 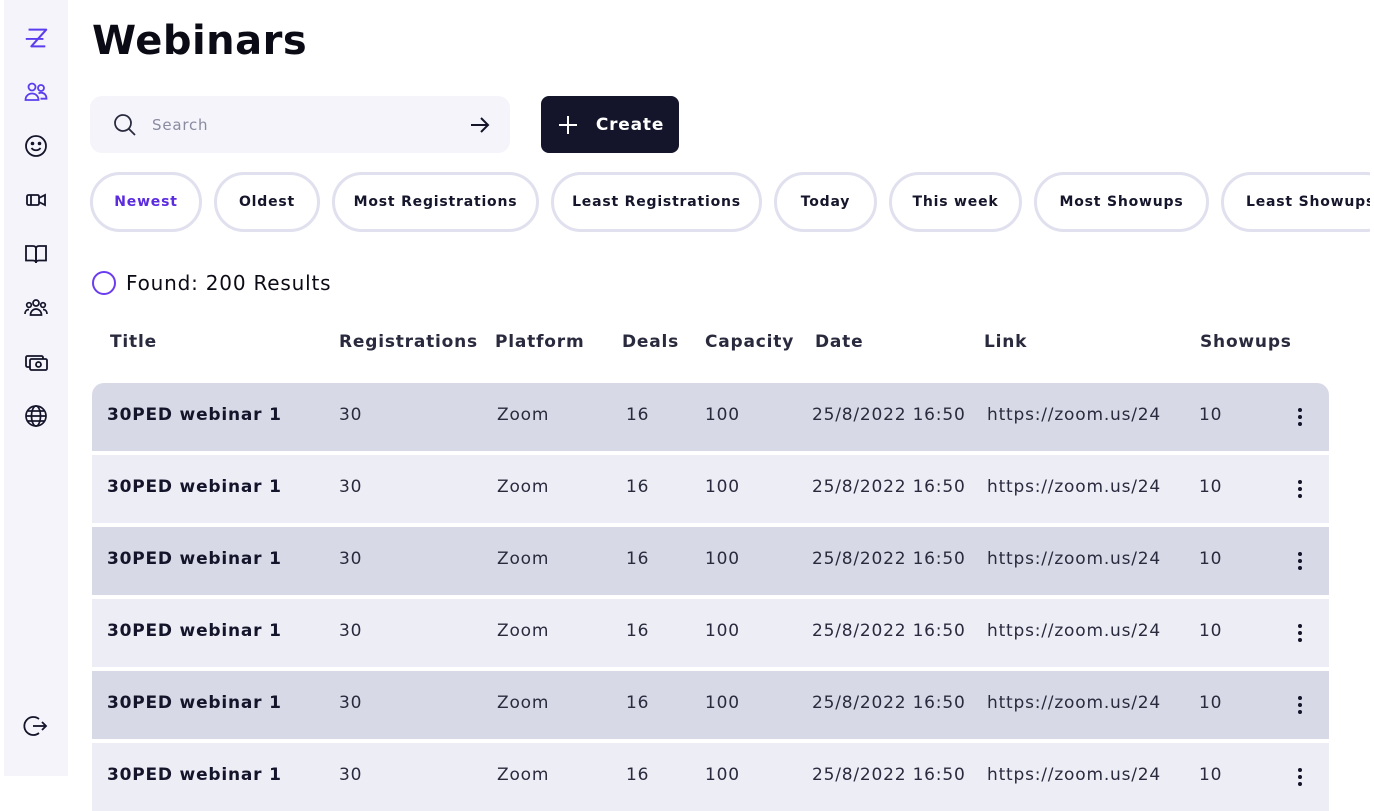 I want to click on column-capacity: Capacity, so click(x=749, y=342).